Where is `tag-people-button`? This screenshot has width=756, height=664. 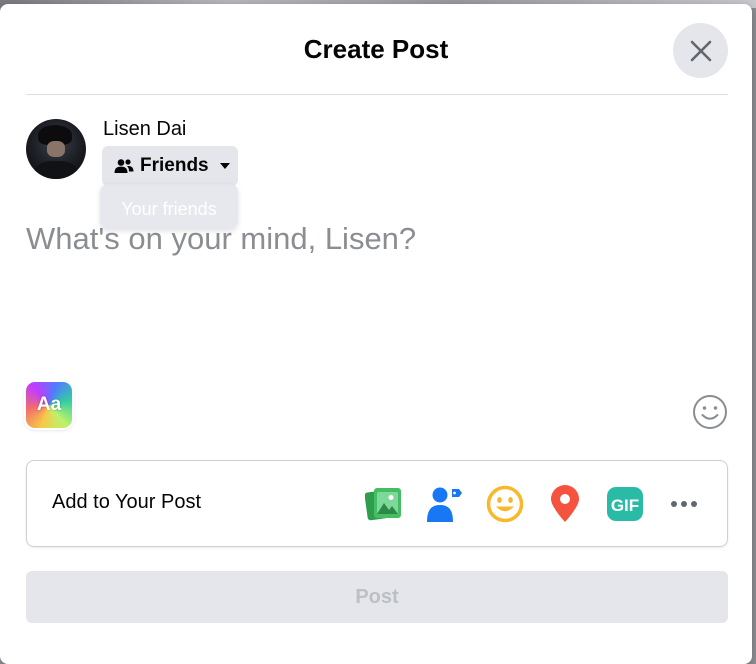
tag-people-button is located at coordinates (444, 504).